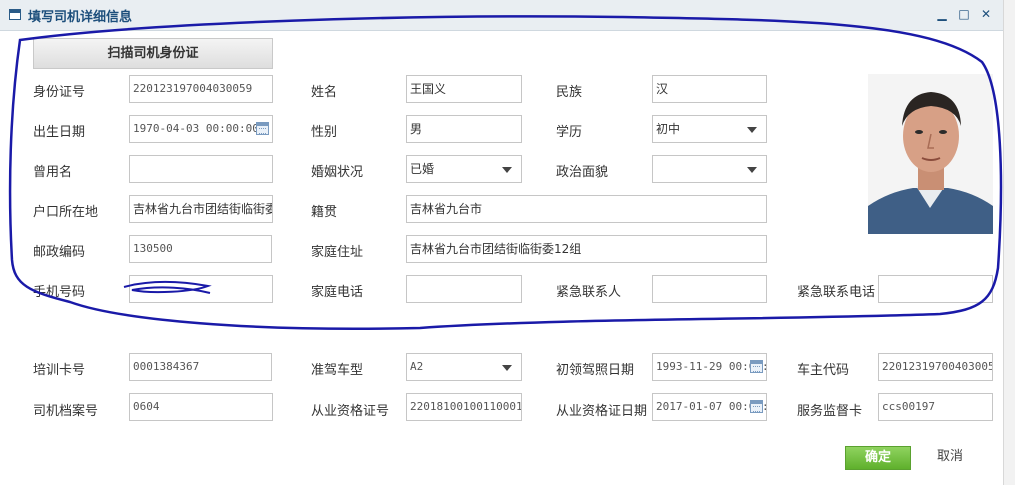 Image resolution: width=1015 pixels, height=485 pixels. What do you see at coordinates (823, 370) in the screenshot?
I see `owner-code-label: 车主代码` at bounding box center [823, 370].